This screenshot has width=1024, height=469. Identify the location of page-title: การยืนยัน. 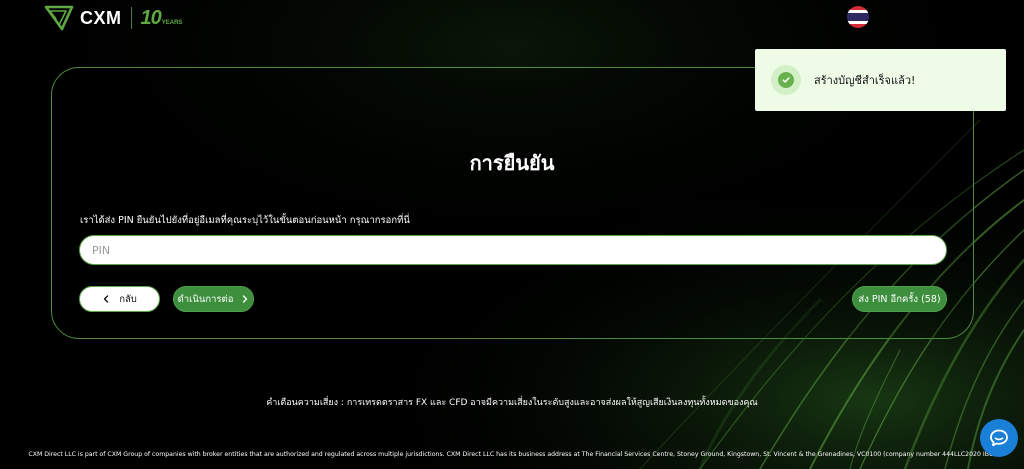
(512, 163).